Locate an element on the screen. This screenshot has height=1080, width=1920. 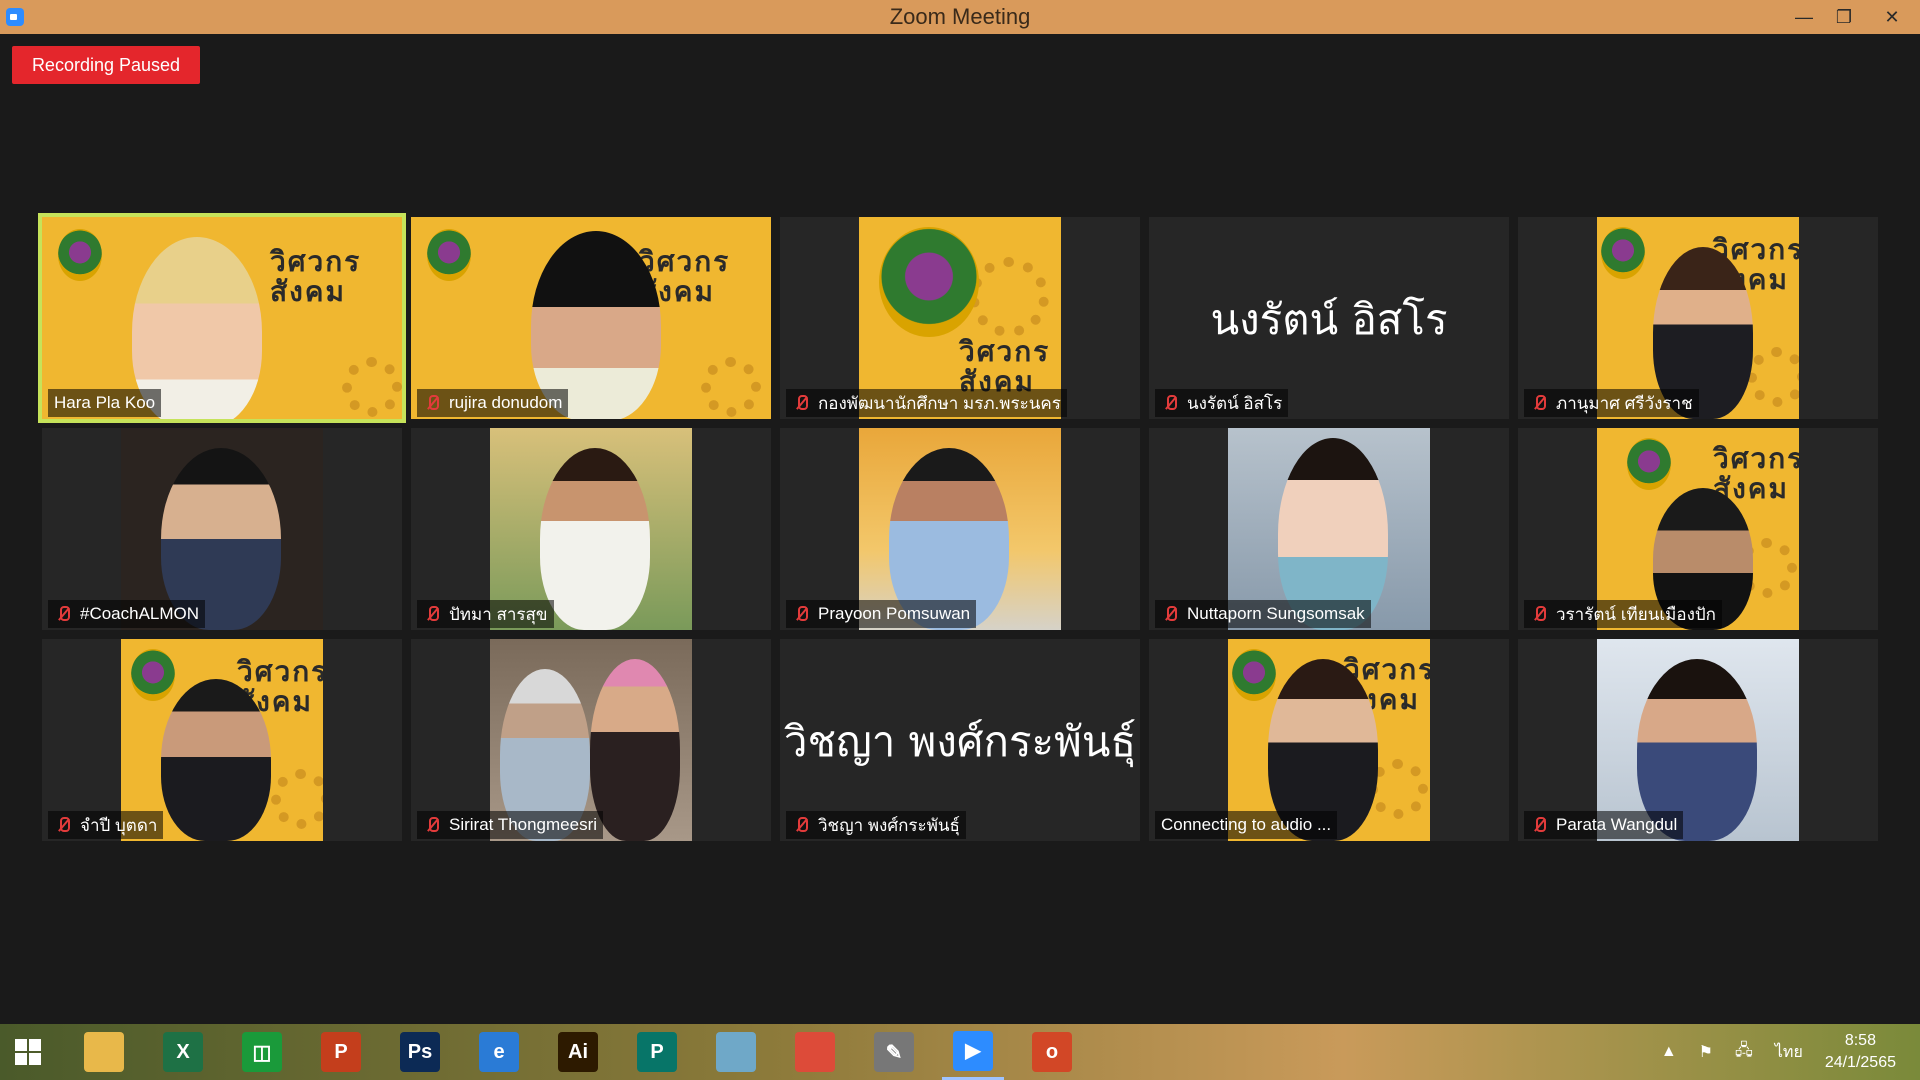
participant-name-display: วิชญา พงศ์กระพันธุ์ is located at coordinates (960, 741).